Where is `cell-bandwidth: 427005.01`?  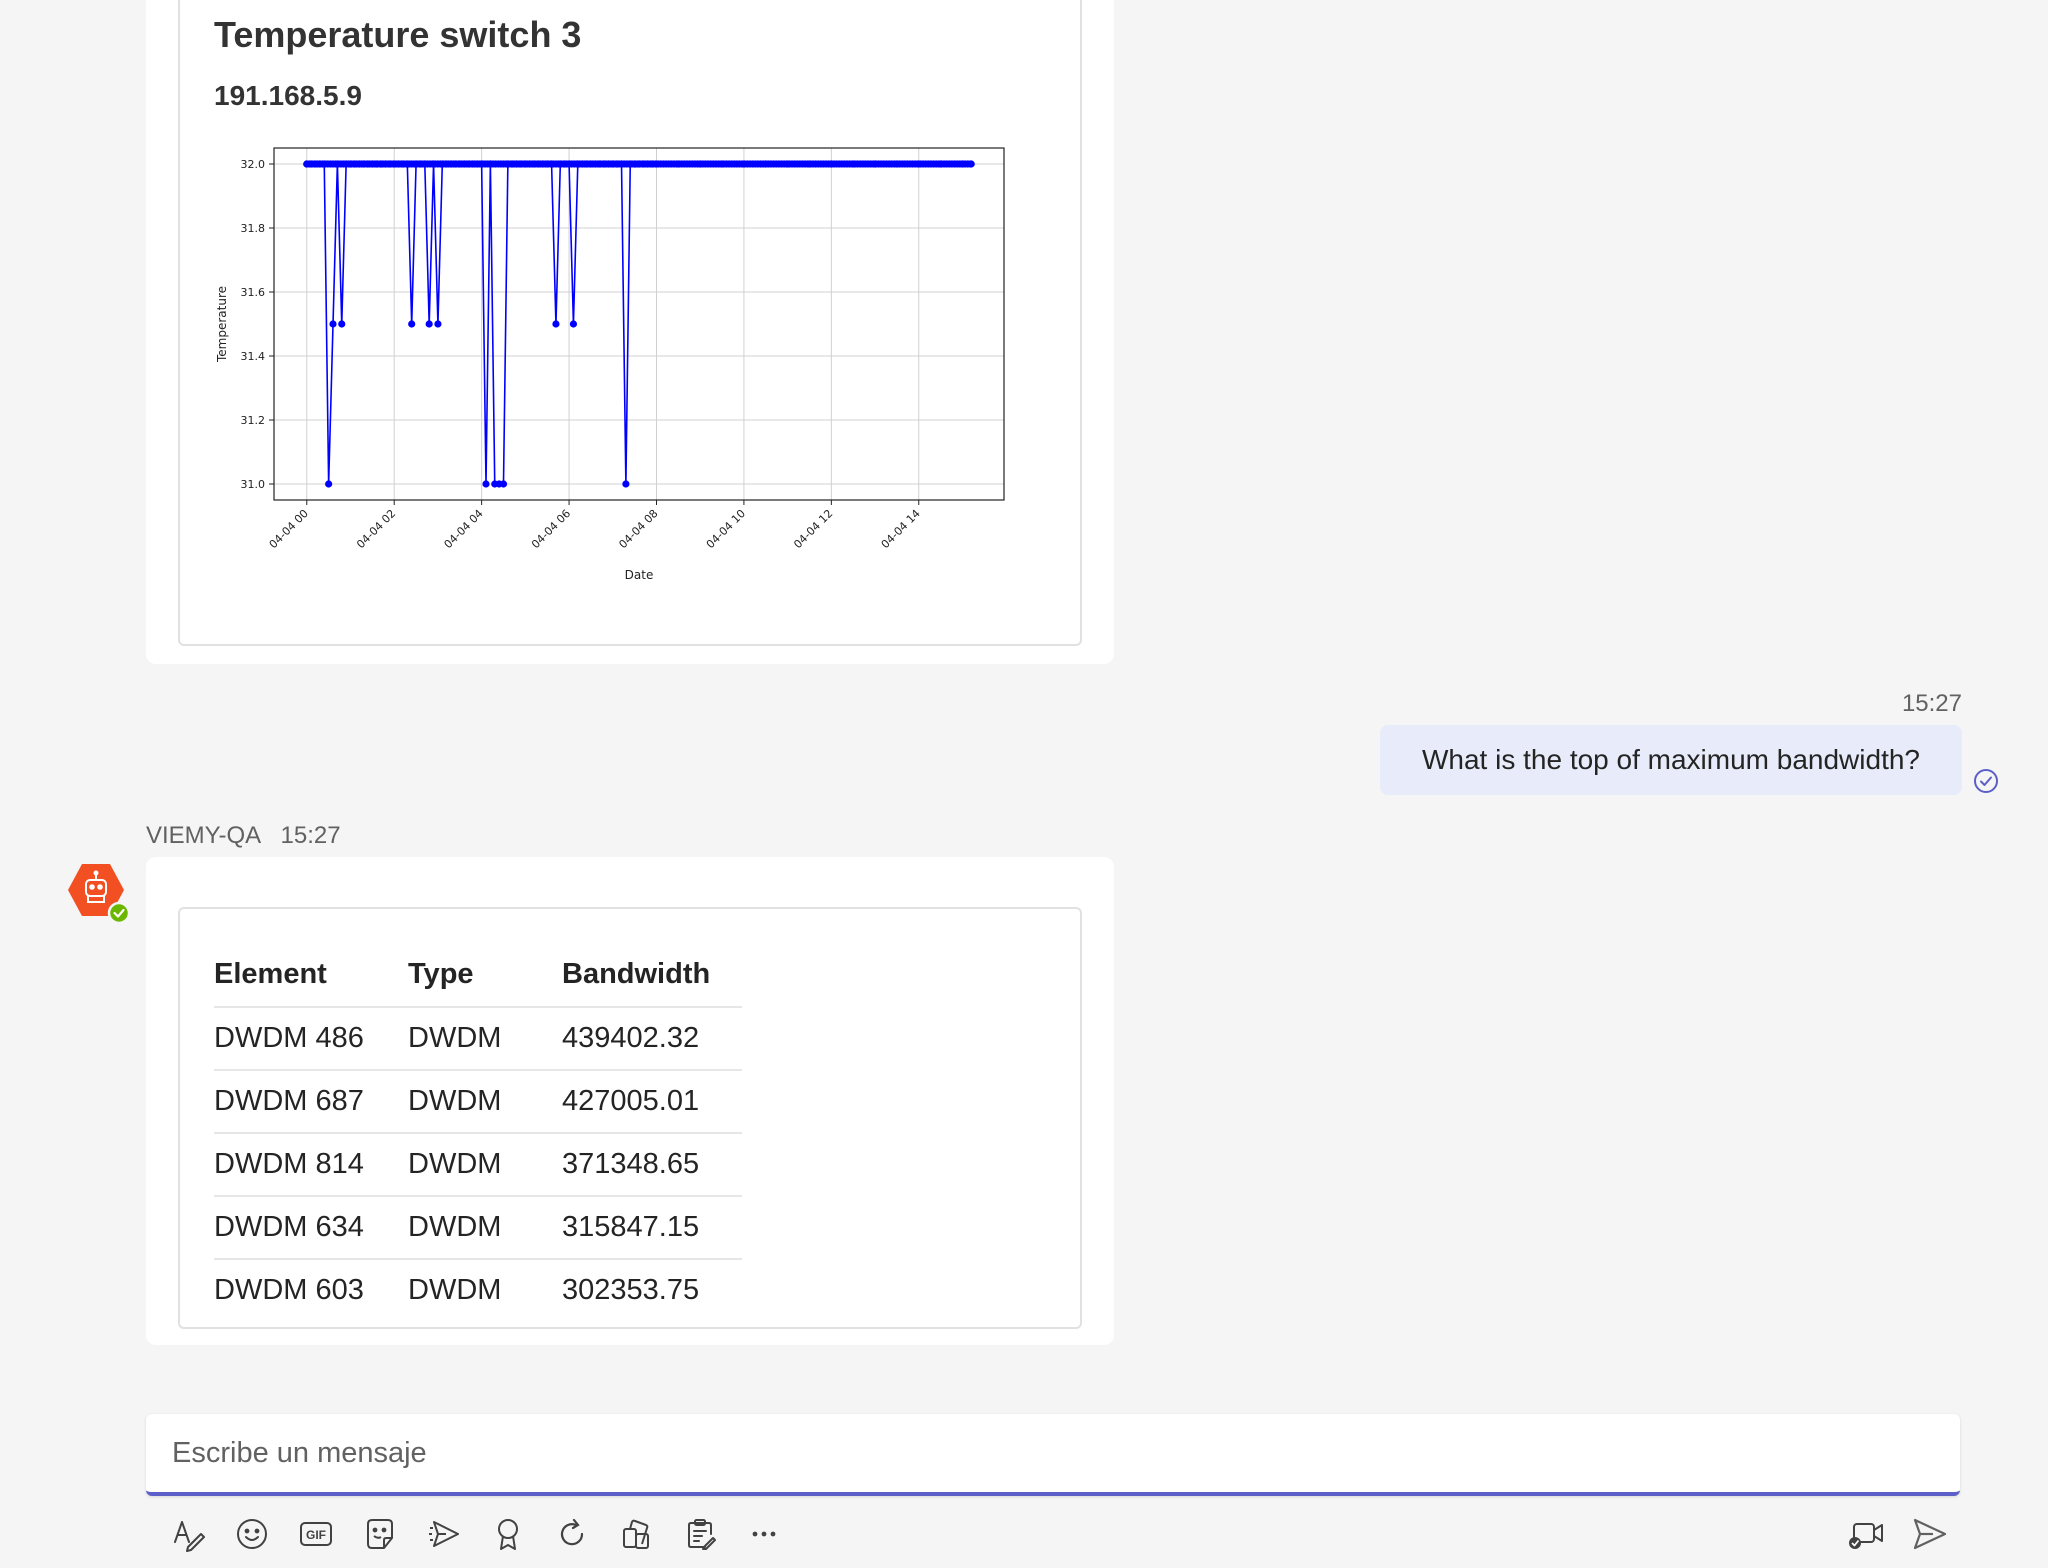
cell-bandwidth: 427005.01 is located at coordinates (652, 1100).